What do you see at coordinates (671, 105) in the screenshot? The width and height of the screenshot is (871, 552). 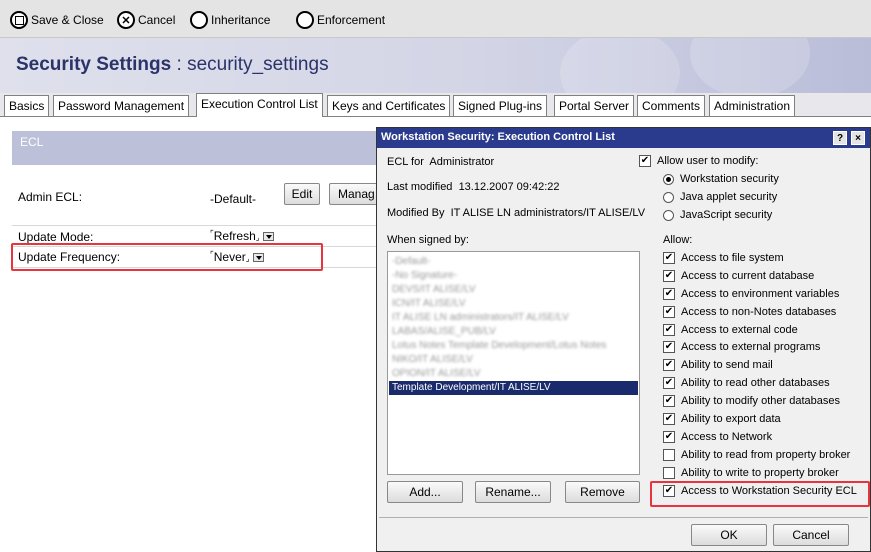 I see `tab-comments: Comments` at bounding box center [671, 105].